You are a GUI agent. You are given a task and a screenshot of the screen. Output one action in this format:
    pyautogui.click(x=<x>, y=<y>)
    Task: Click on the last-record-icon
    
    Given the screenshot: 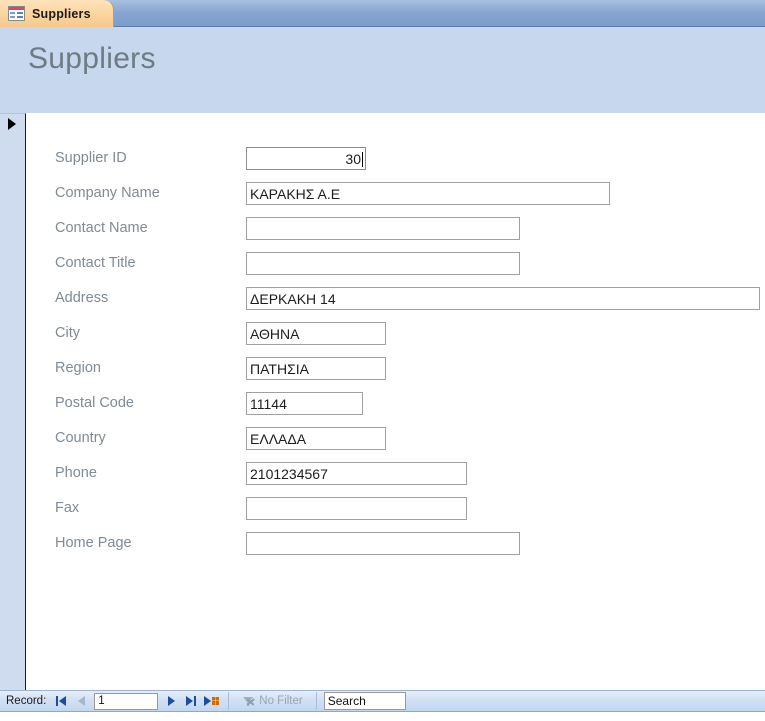 What is the action you would take?
    pyautogui.click(x=191, y=701)
    